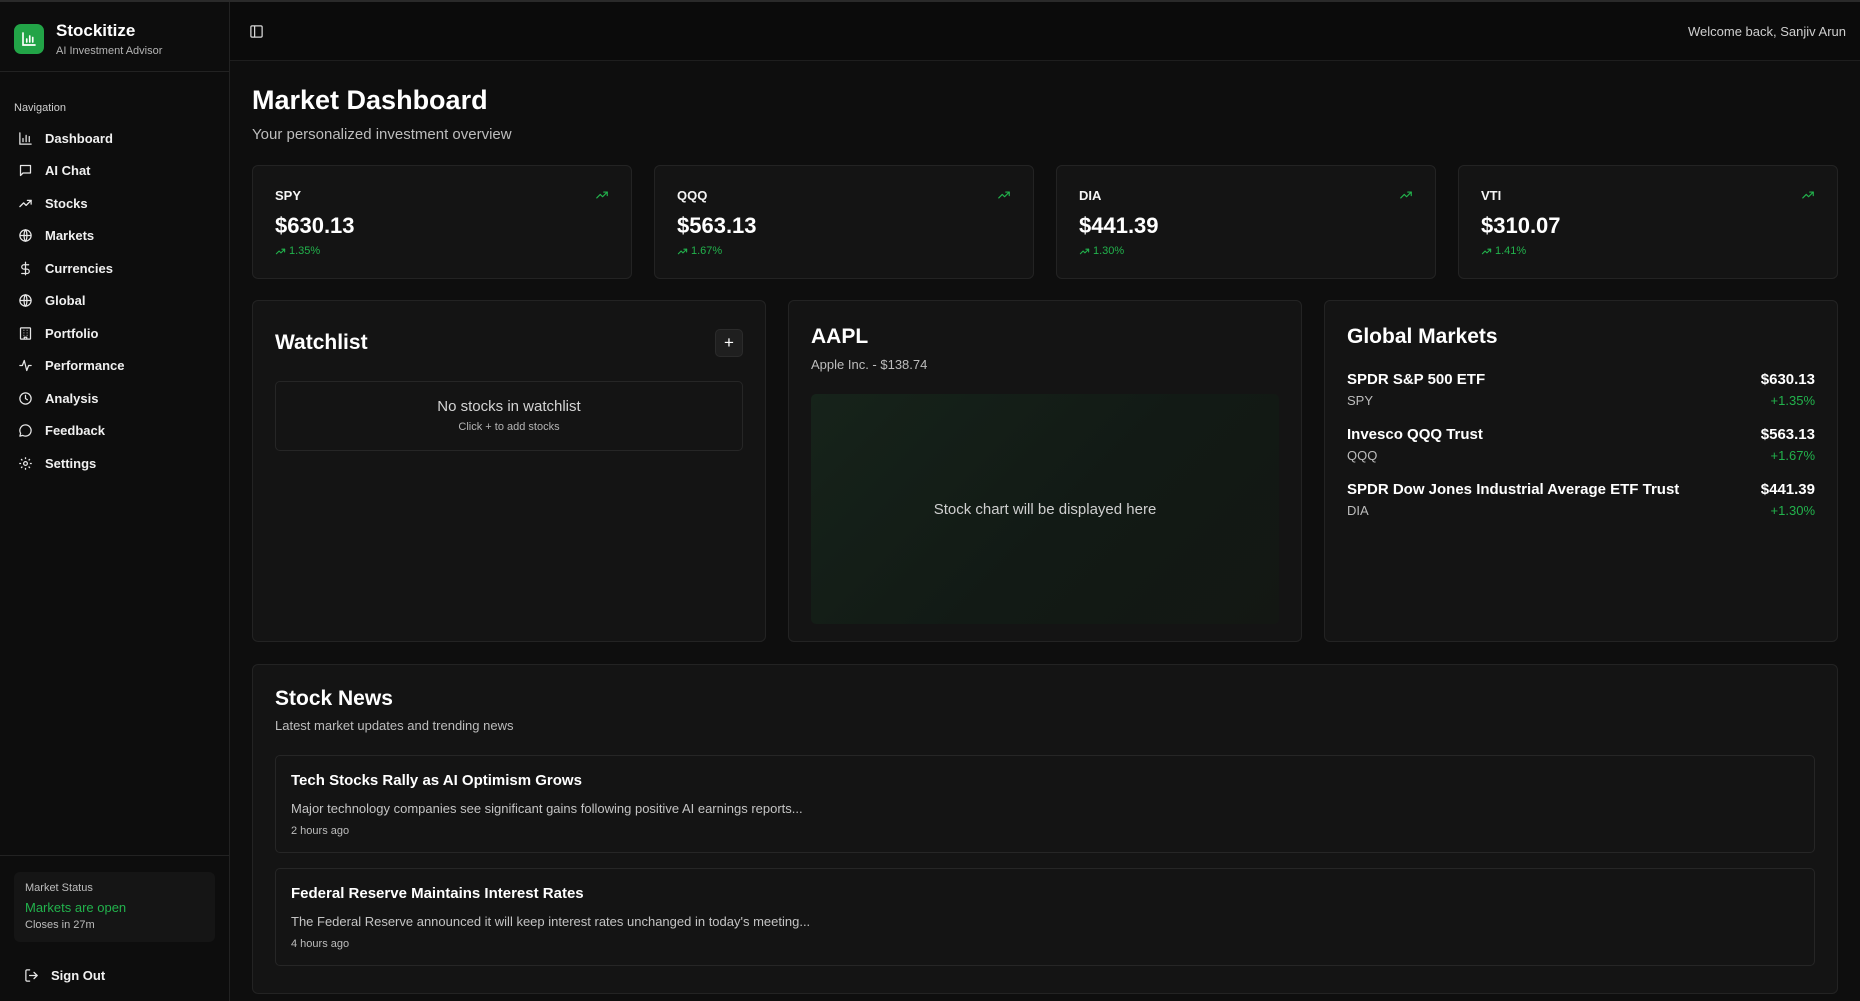 This screenshot has height=1001, width=1860. Describe the element at coordinates (1422, 336) in the screenshot. I see `global-markets-title: Global Markets` at that location.